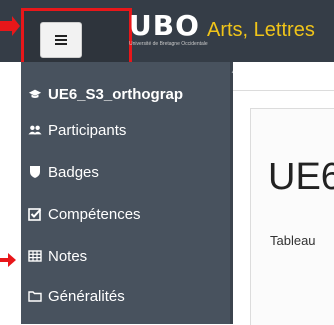 Image resolution: width=334 pixels, height=325 pixels. Describe the element at coordinates (68, 256) in the screenshot. I see `sidebar-item-label: Notes` at that location.